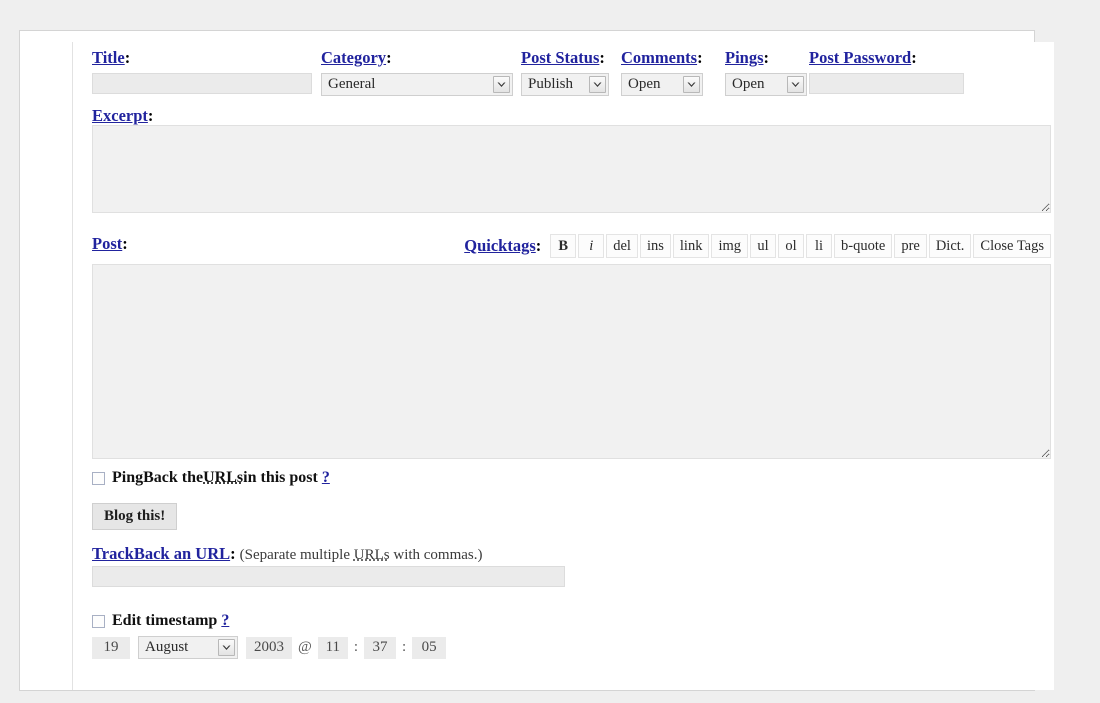 This screenshot has width=1100, height=703. I want to click on trackback-note-after: with commas.), so click(436, 555).